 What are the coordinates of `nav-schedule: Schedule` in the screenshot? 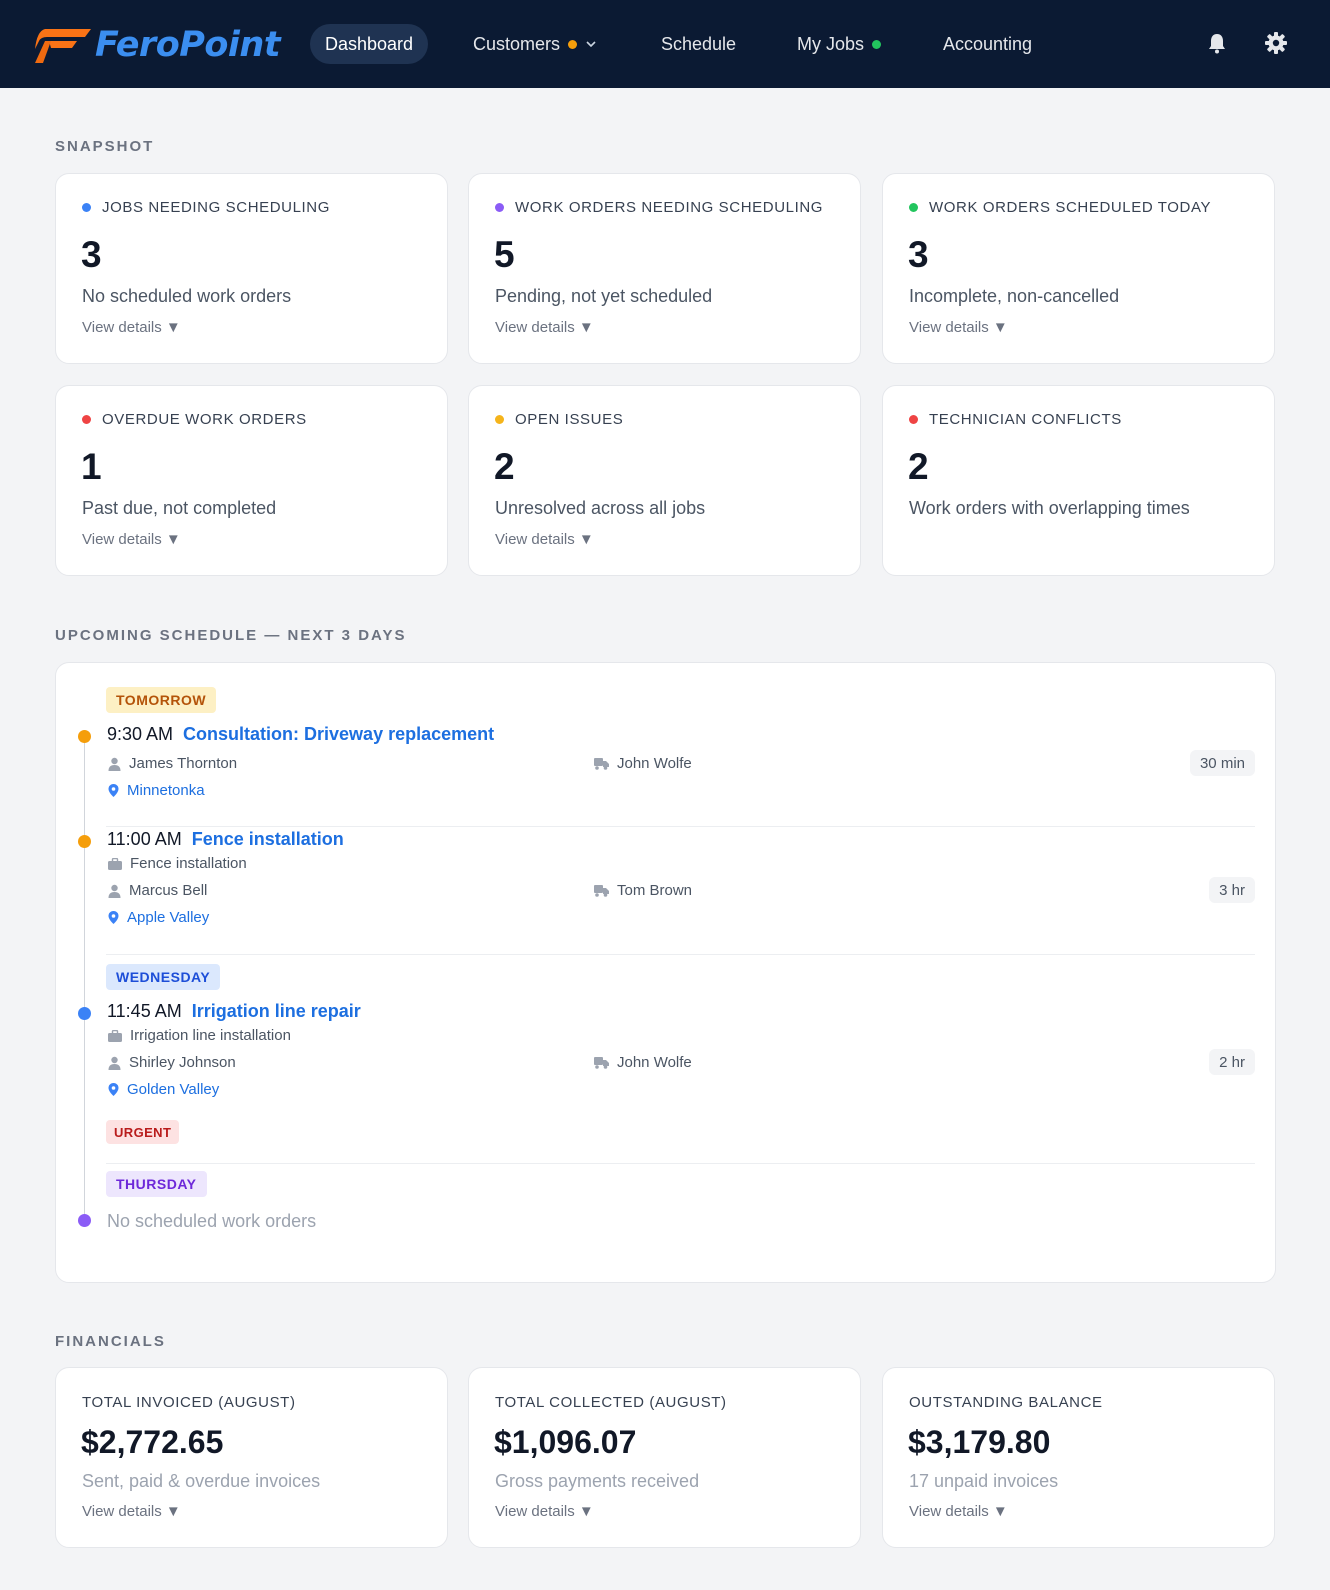 It's located at (698, 44).